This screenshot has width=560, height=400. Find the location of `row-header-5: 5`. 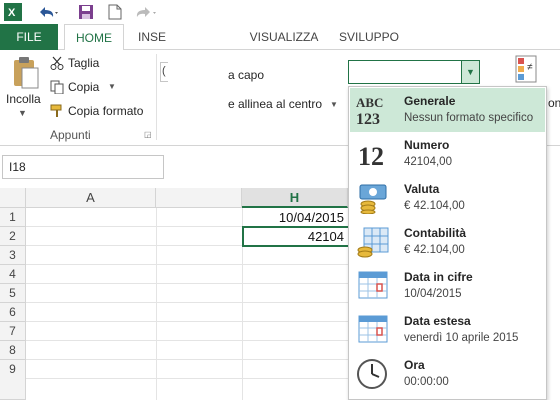

row-header-5: 5 is located at coordinates (13, 293).